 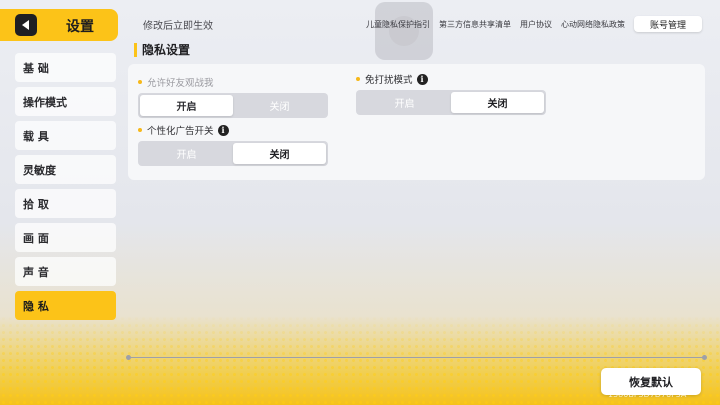 I want to click on personal-ads-toggle: 开启 关闭, so click(x=233, y=153).